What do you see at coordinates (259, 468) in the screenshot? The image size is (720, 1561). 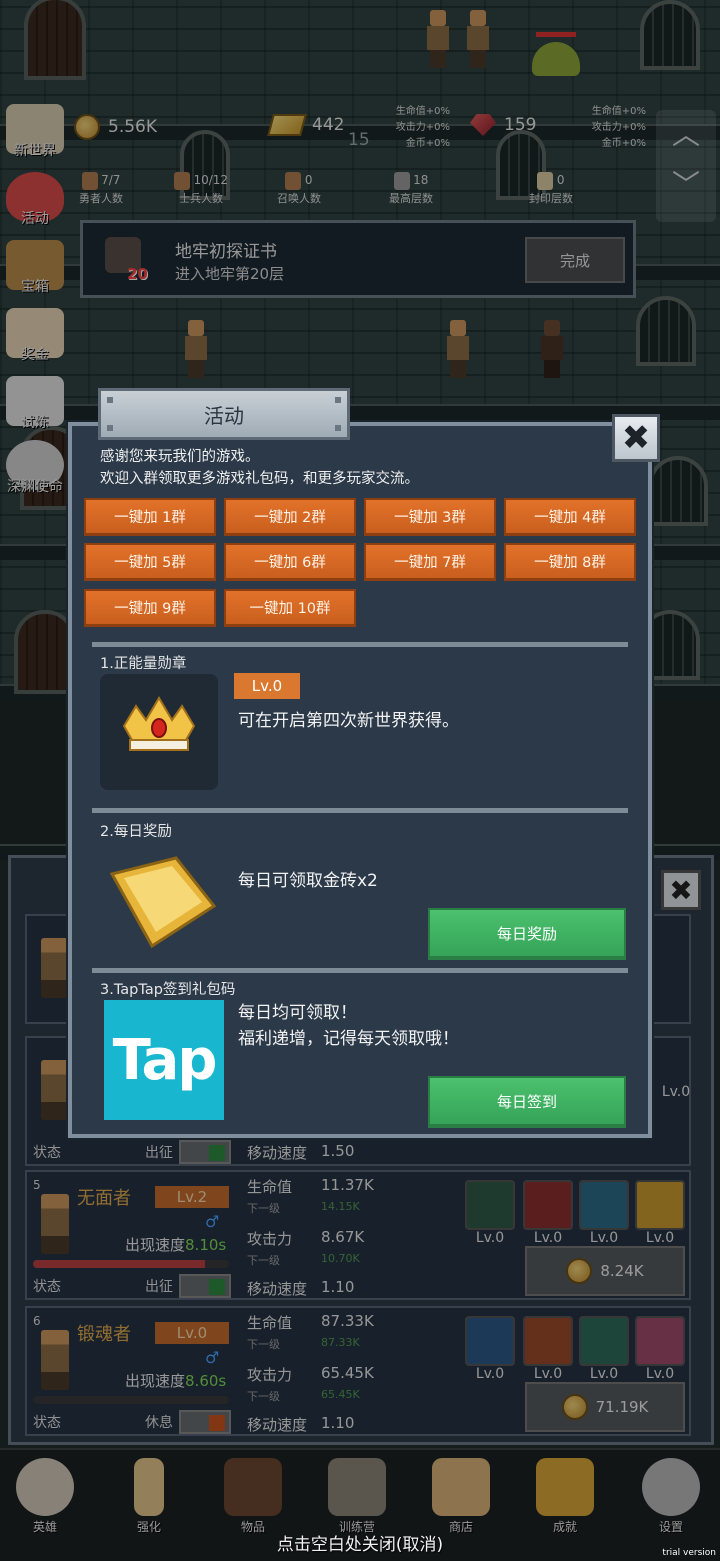 I see `modal-intro: 感谢您来玩我们的游戏。 欢迎入群领取更多游戏礼包码，和更多玩家交流。` at bounding box center [259, 468].